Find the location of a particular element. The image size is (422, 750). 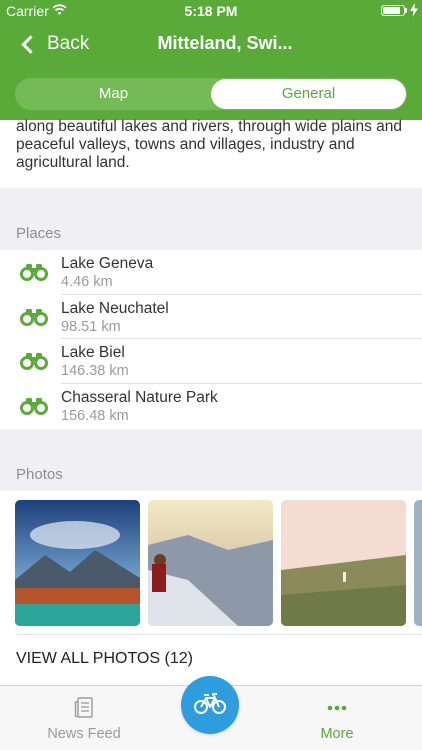

ride-button is located at coordinates (210, 705).